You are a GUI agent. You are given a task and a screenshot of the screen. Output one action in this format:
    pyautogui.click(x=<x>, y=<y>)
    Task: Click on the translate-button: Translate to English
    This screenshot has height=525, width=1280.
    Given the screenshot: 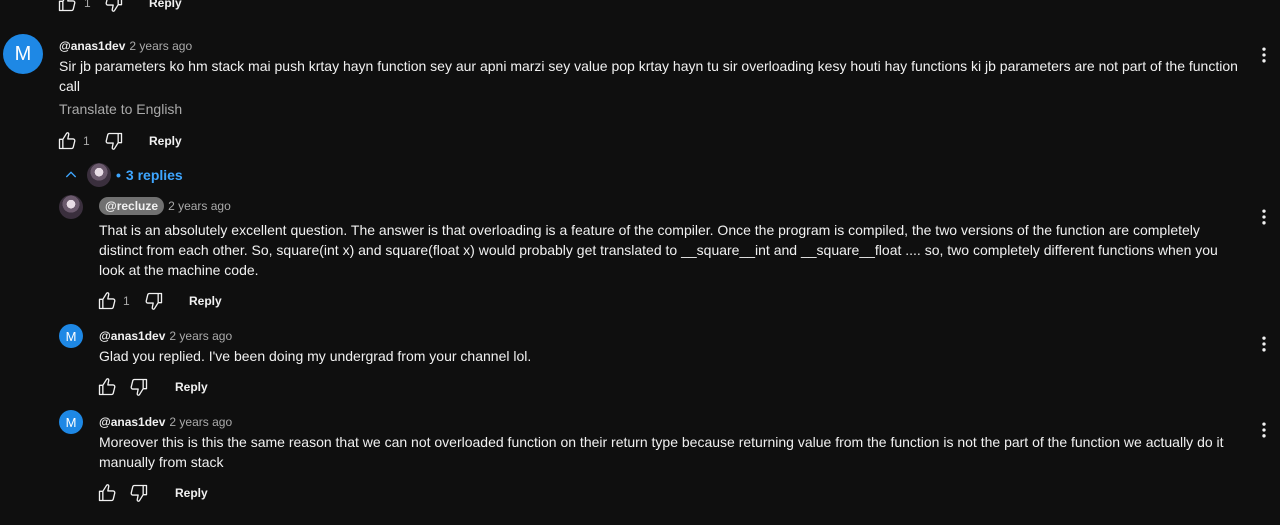 What is the action you would take?
    pyautogui.click(x=120, y=109)
    